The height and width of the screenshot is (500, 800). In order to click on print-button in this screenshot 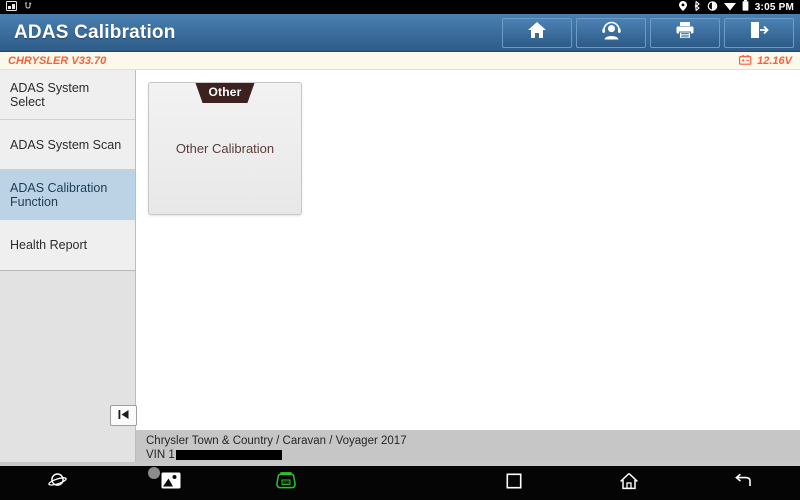, I will do `click(685, 32)`.